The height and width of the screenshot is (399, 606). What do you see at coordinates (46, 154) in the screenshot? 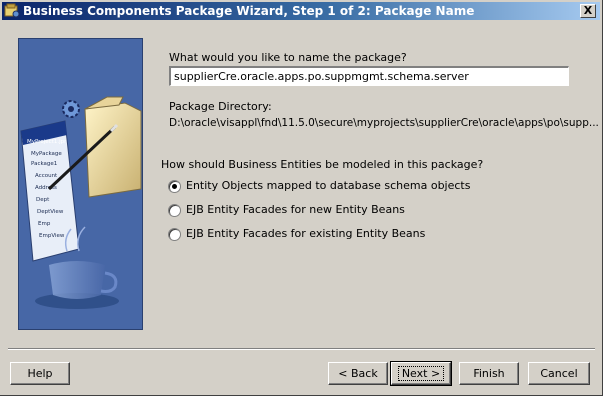
I see `tree-item: MyPackage` at bounding box center [46, 154].